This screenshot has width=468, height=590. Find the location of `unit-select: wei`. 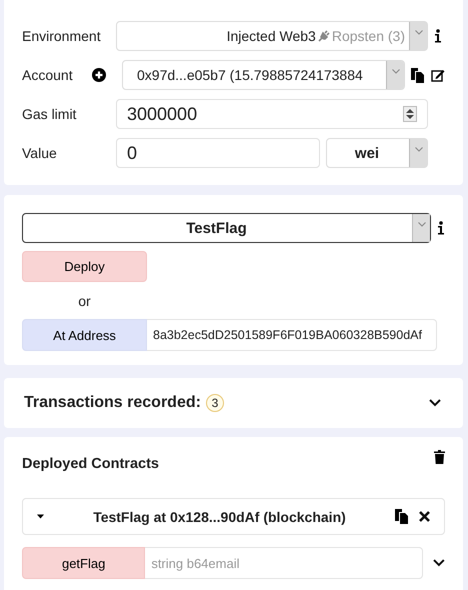

unit-select: wei is located at coordinates (377, 153).